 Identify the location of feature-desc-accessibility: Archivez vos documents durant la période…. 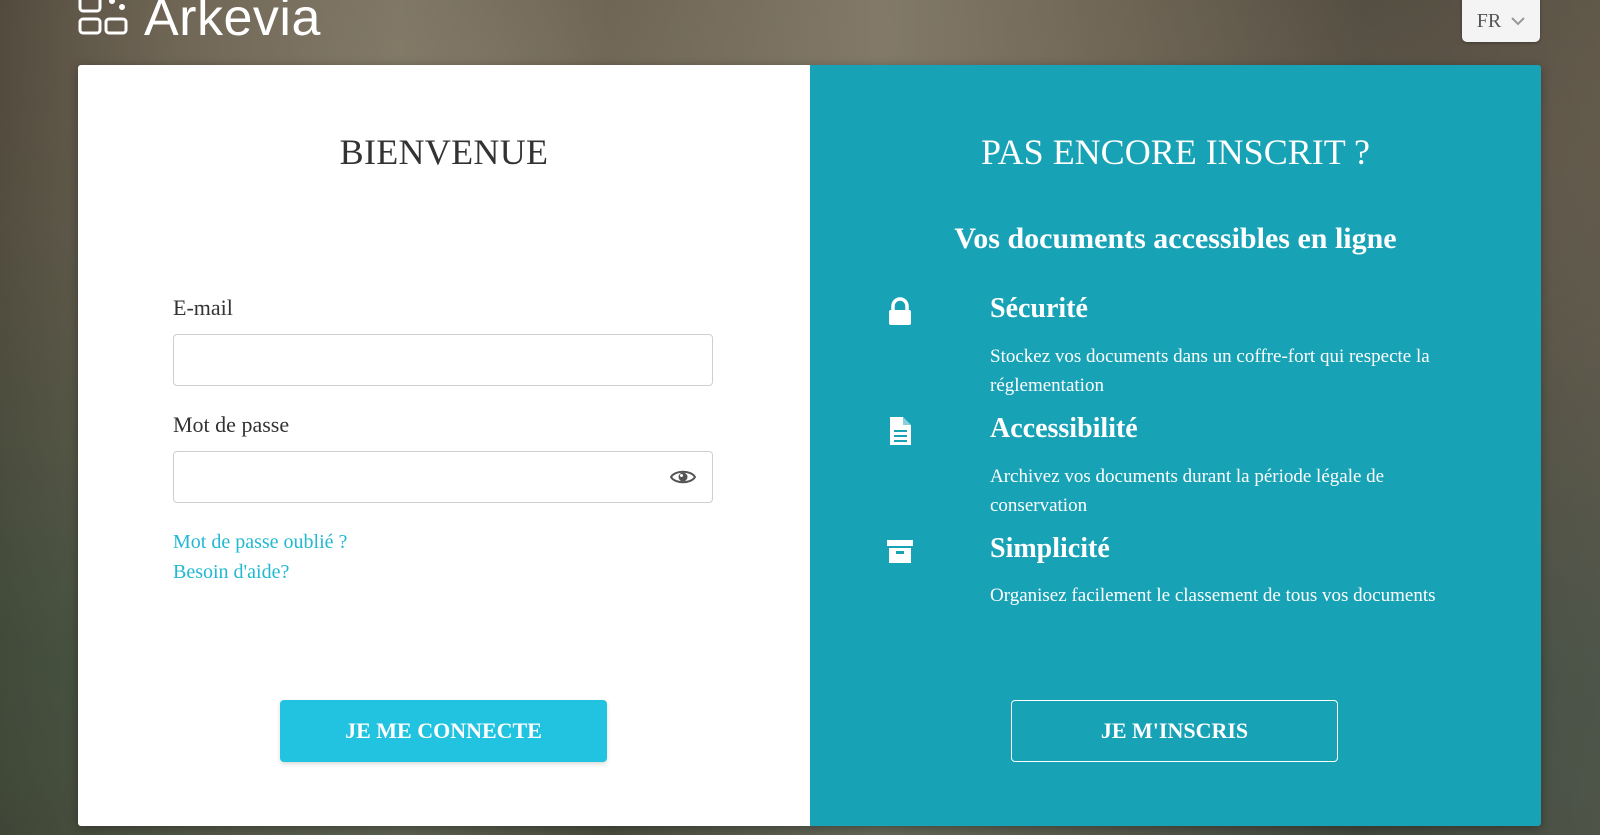
(1187, 491).